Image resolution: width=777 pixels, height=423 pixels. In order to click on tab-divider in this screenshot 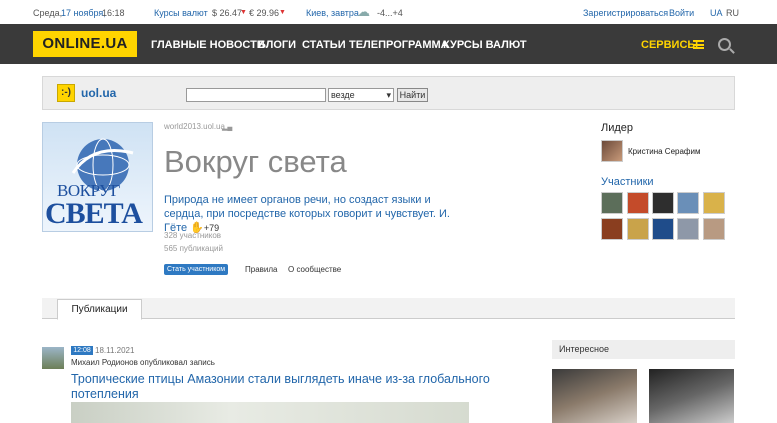, I will do `click(388, 318)`.